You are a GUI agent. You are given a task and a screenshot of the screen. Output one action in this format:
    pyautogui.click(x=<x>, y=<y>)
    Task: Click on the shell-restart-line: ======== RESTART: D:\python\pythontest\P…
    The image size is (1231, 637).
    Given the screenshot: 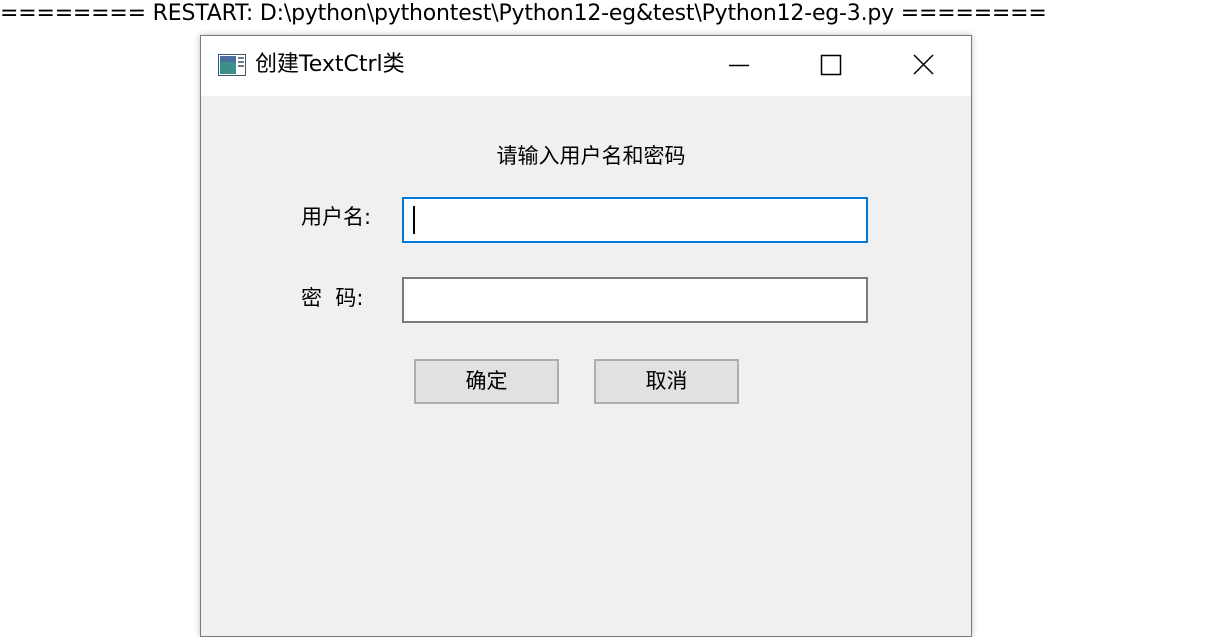 What is the action you would take?
    pyautogui.click(x=523, y=13)
    